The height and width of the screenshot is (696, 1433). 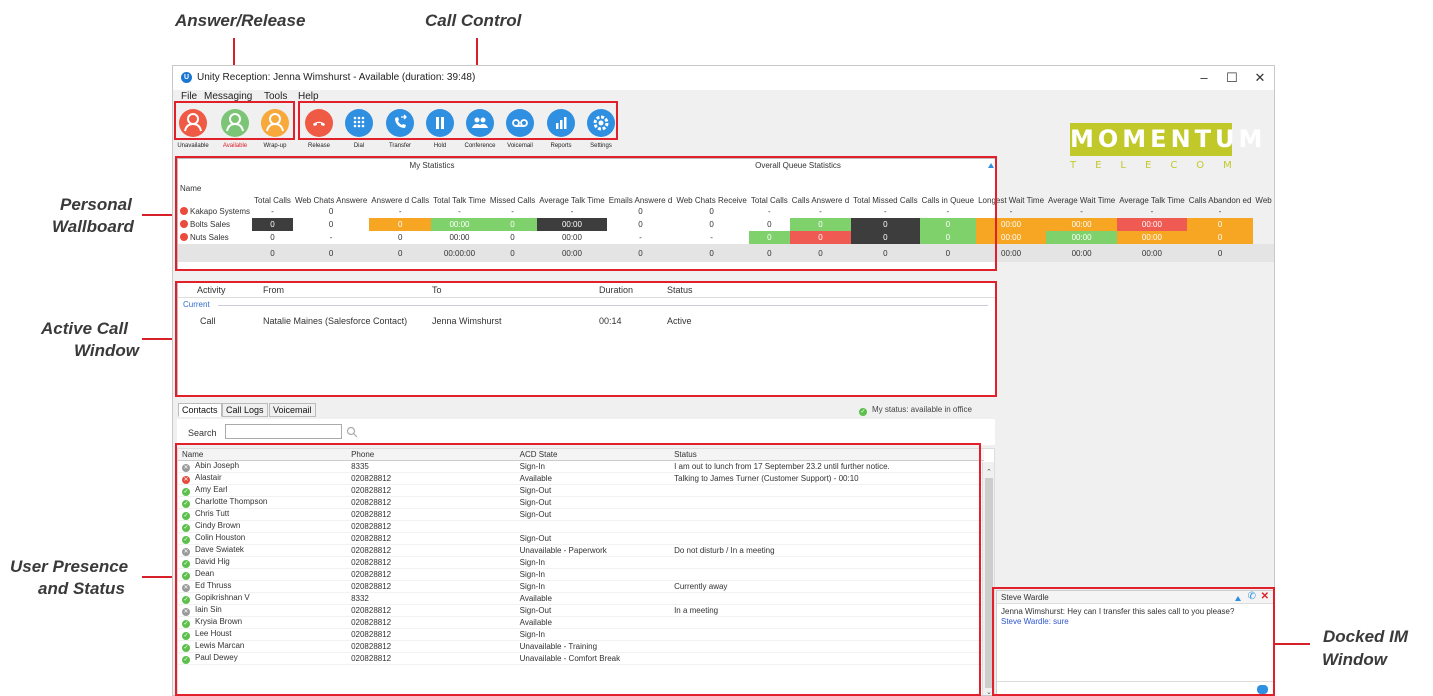 I want to click on active-group-current: Current, so click(x=196, y=304).